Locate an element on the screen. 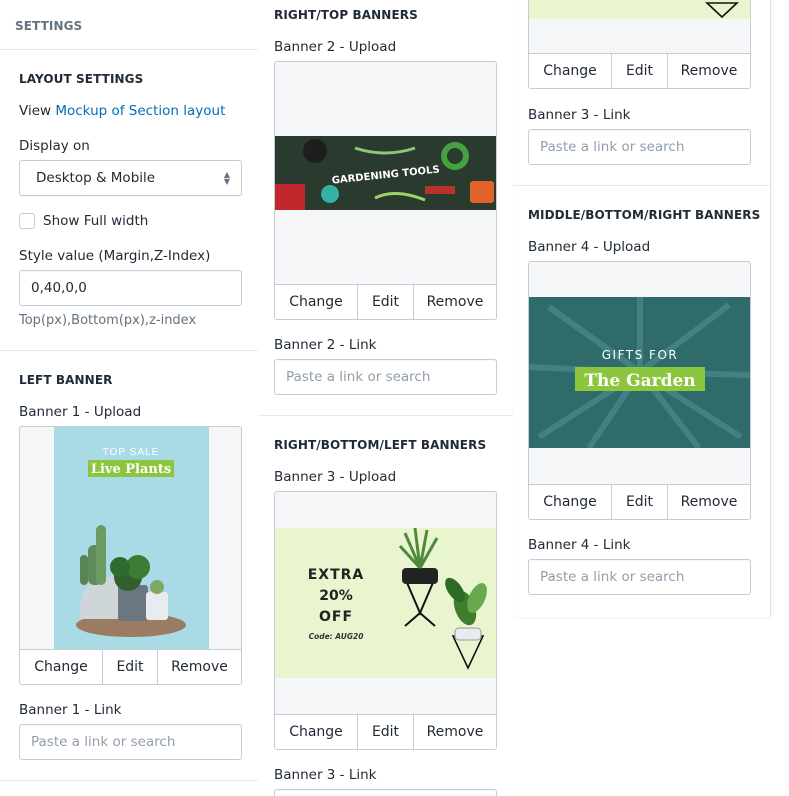 This screenshot has height=796, width=789. banner3-actions-top: Change Edit Remove is located at coordinates (639, 70).